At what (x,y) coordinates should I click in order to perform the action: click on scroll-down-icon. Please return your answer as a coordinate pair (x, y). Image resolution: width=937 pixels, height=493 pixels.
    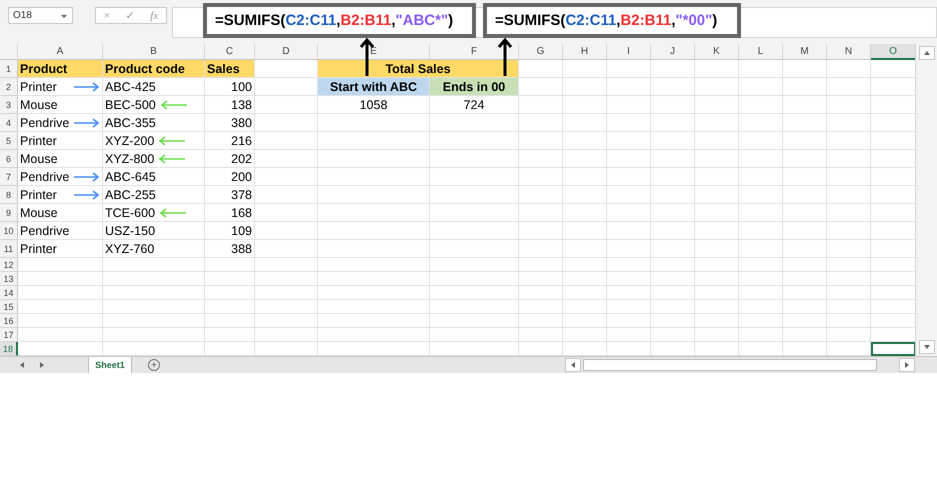
    Looking at the image, I should click on (927, 347).